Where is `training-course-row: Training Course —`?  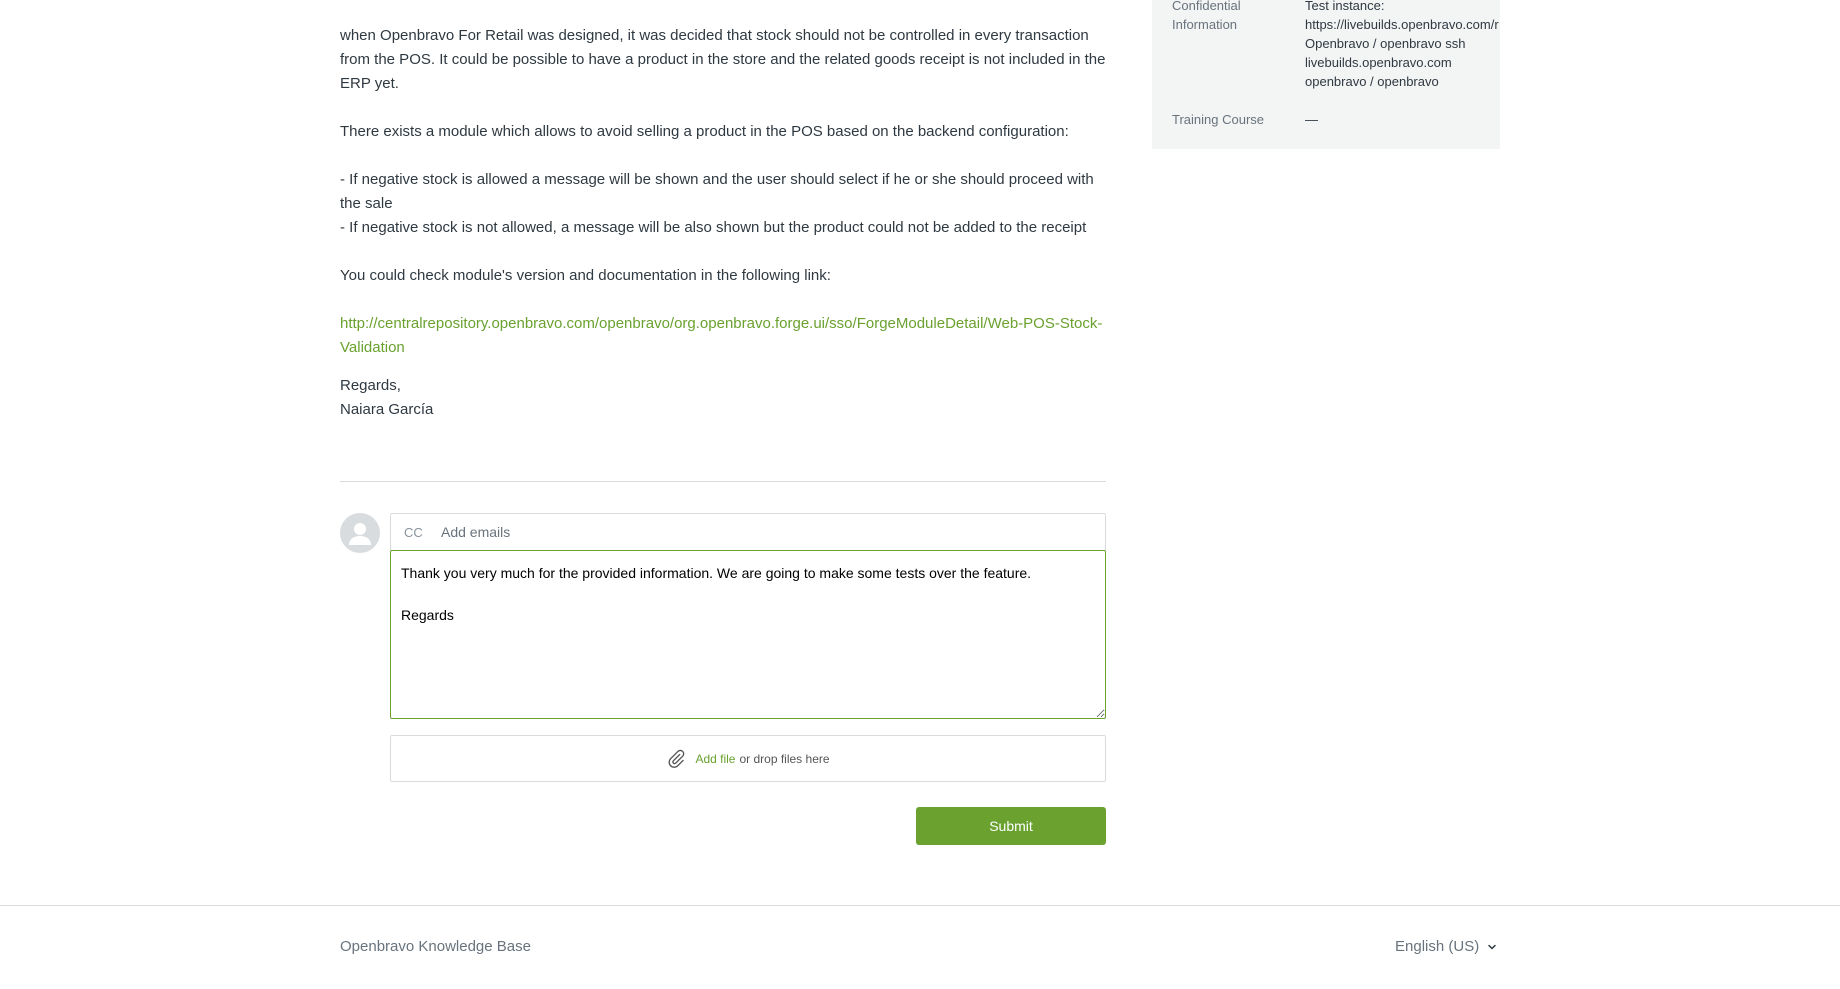
training-course-row: Training Course — is located at coordinates (1245, 119).